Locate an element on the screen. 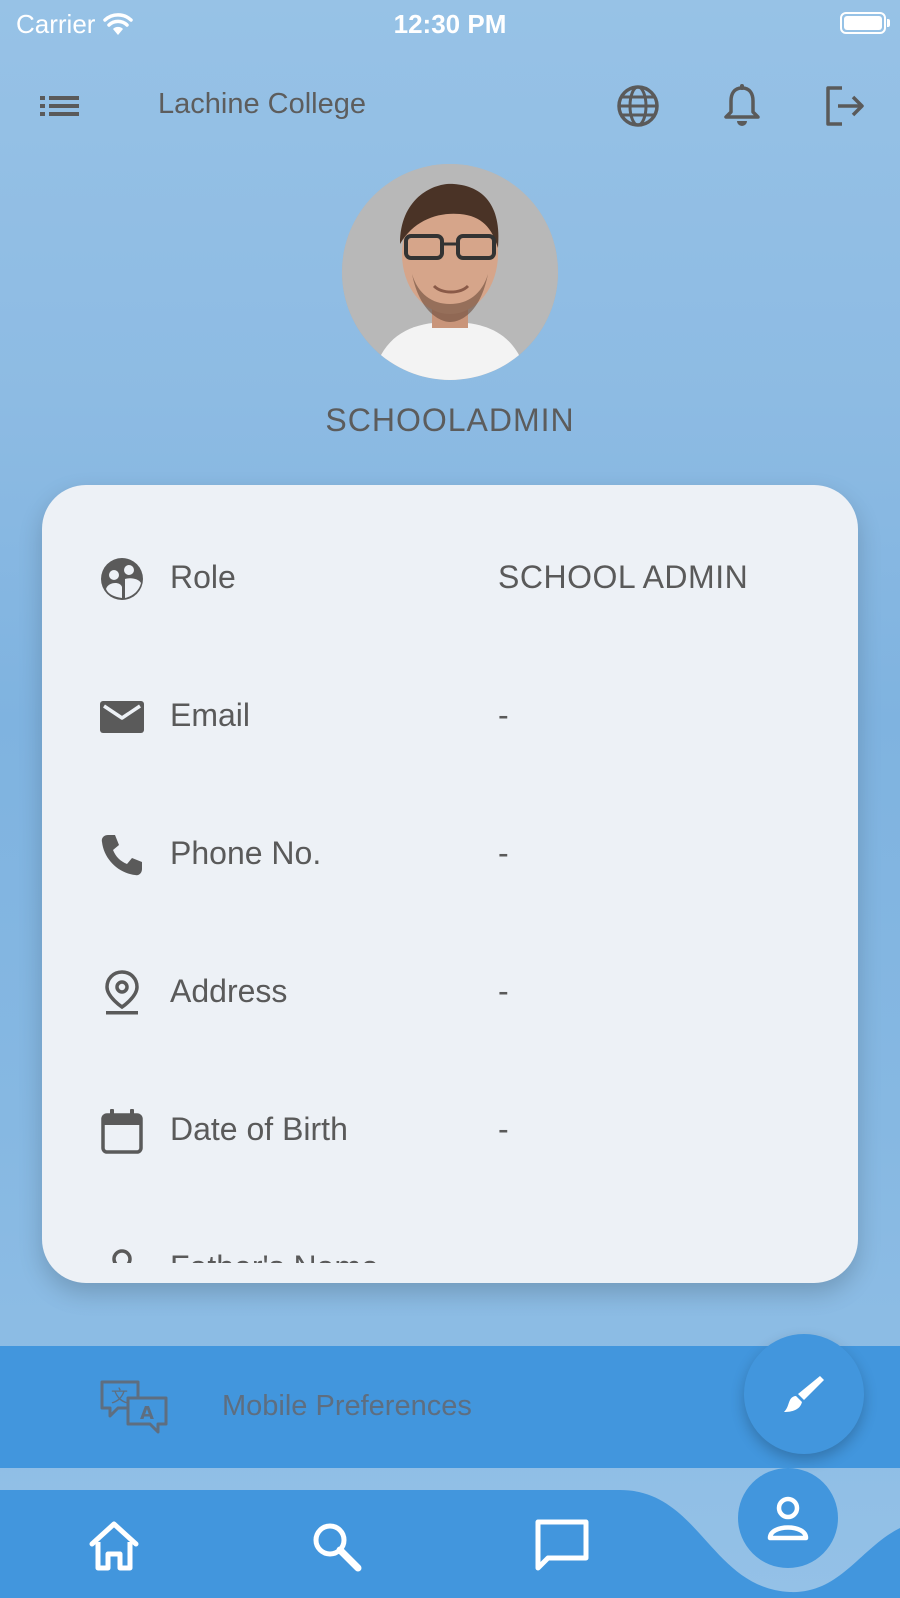  globe-icon is located at coordinates (638, 106).